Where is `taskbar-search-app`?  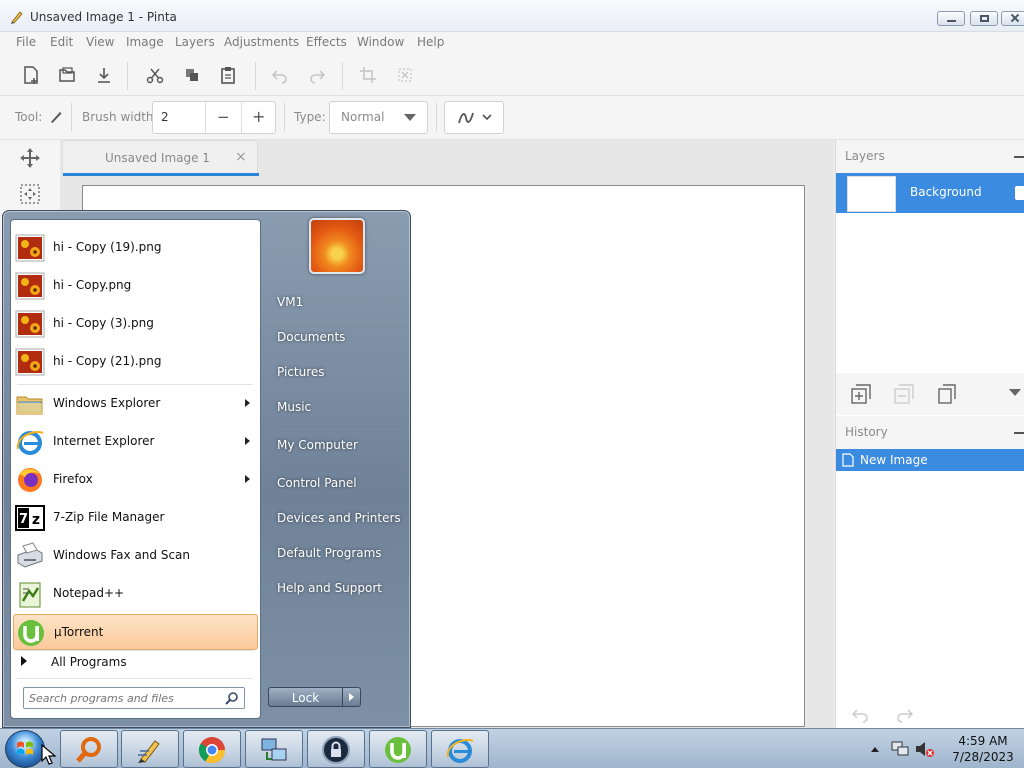 taskbar-search-app is located at coordinates (89, 749).